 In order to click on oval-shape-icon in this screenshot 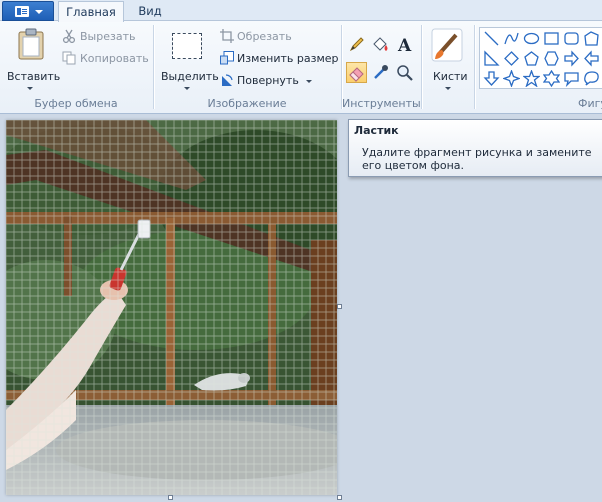, I will do `click(531, 38)`.